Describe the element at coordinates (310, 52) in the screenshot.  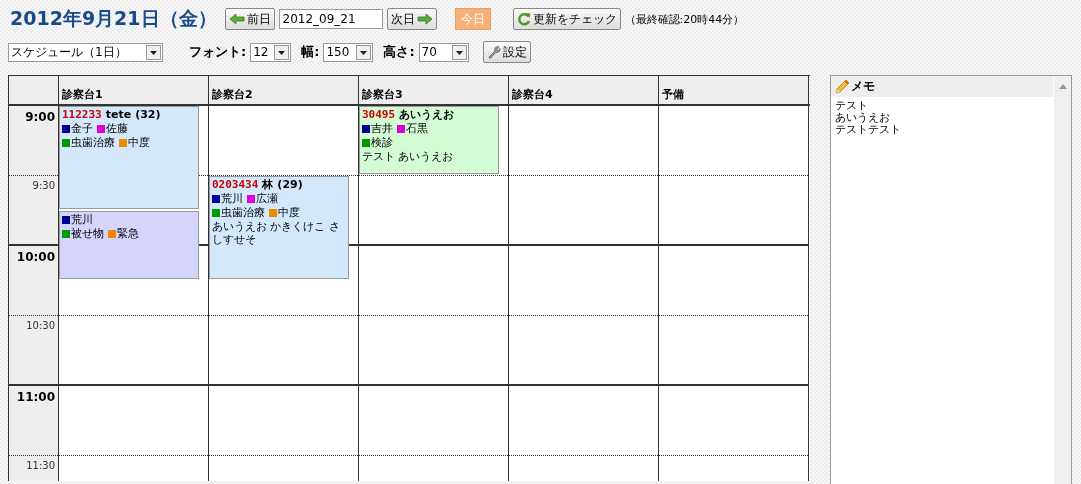
I see `width-label: 幅:` at that location.